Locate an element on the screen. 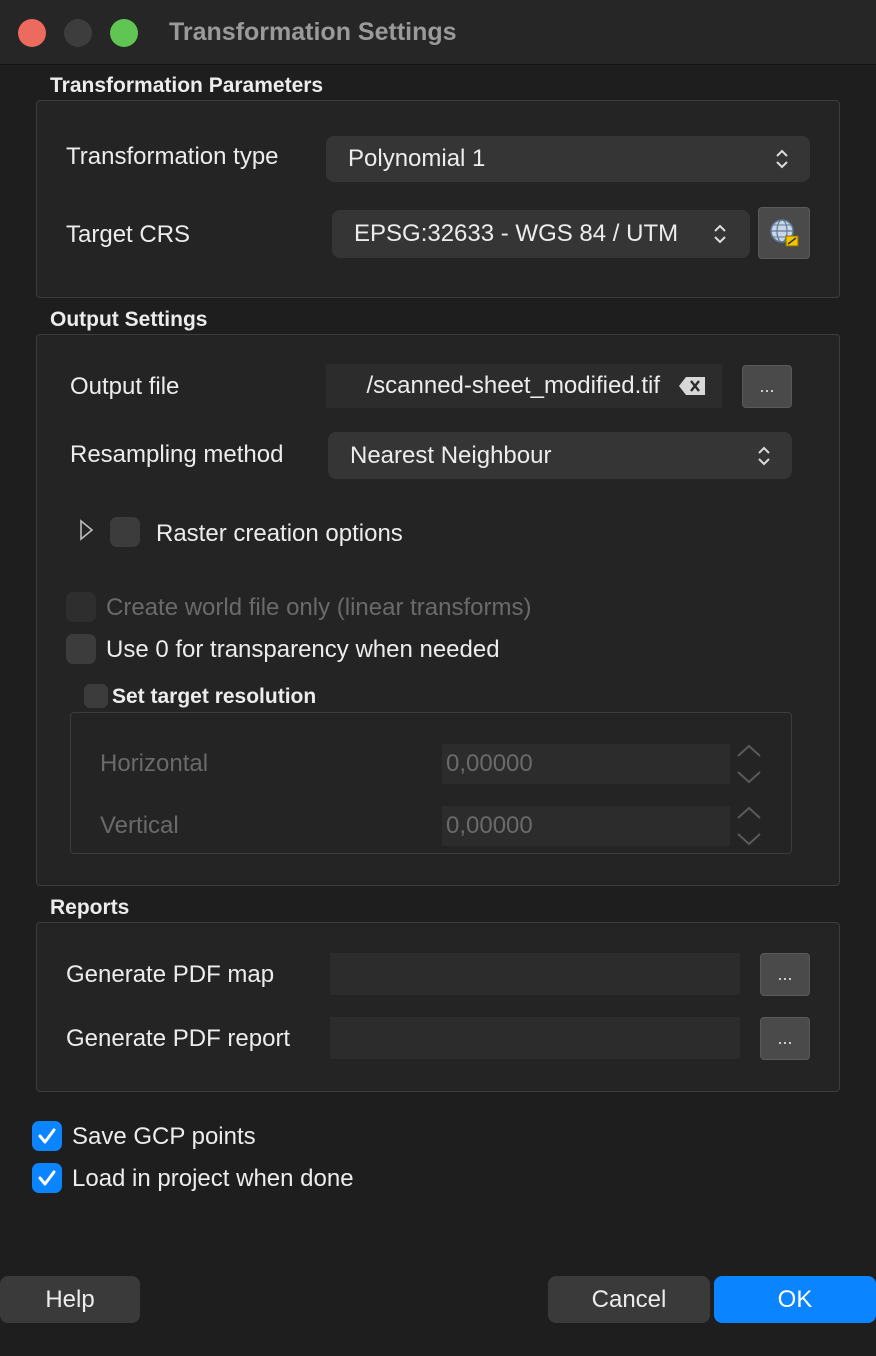 Image resolution: width=876 pixels, height=1356 pixels. transformation-type-select: Polynomial 1 is located at coordinates (568, 159).